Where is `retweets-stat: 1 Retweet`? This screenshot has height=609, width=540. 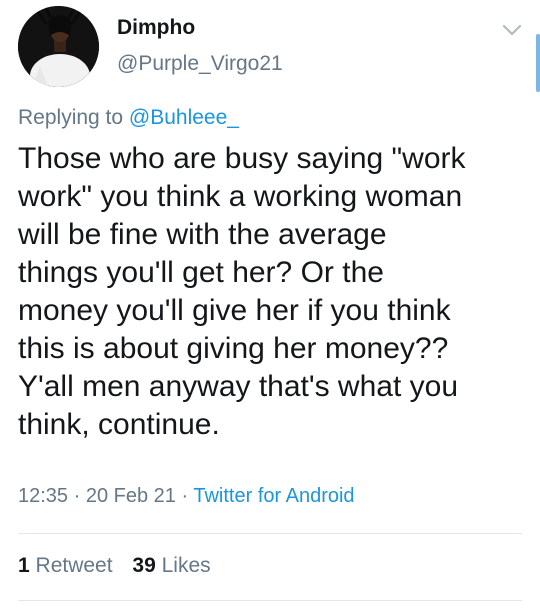 retweets-stat: 1 Retweet is located at coordinates (65, 566).